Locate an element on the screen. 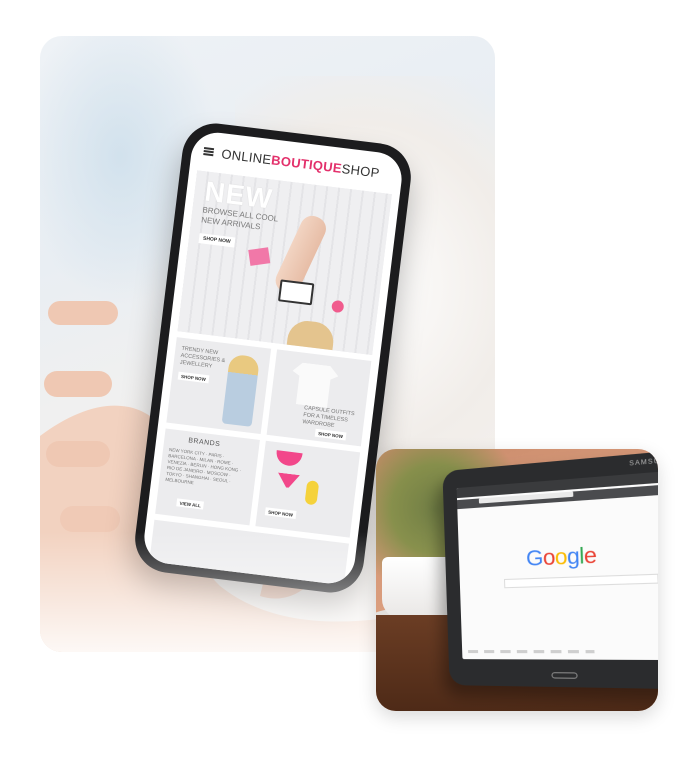 Image resolution: width=697 pixels, height=757 pixels. tablet-photo-card: SAMSUNG Google is located at coordinates (517, 580).